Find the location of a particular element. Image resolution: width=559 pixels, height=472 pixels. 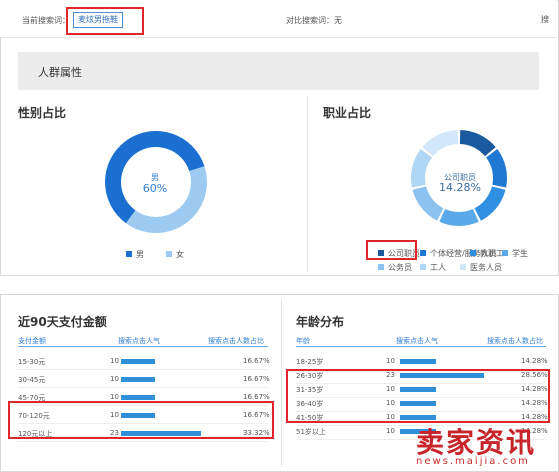

search-bar-right-text: 搜 is located at coordinates (545, 19).